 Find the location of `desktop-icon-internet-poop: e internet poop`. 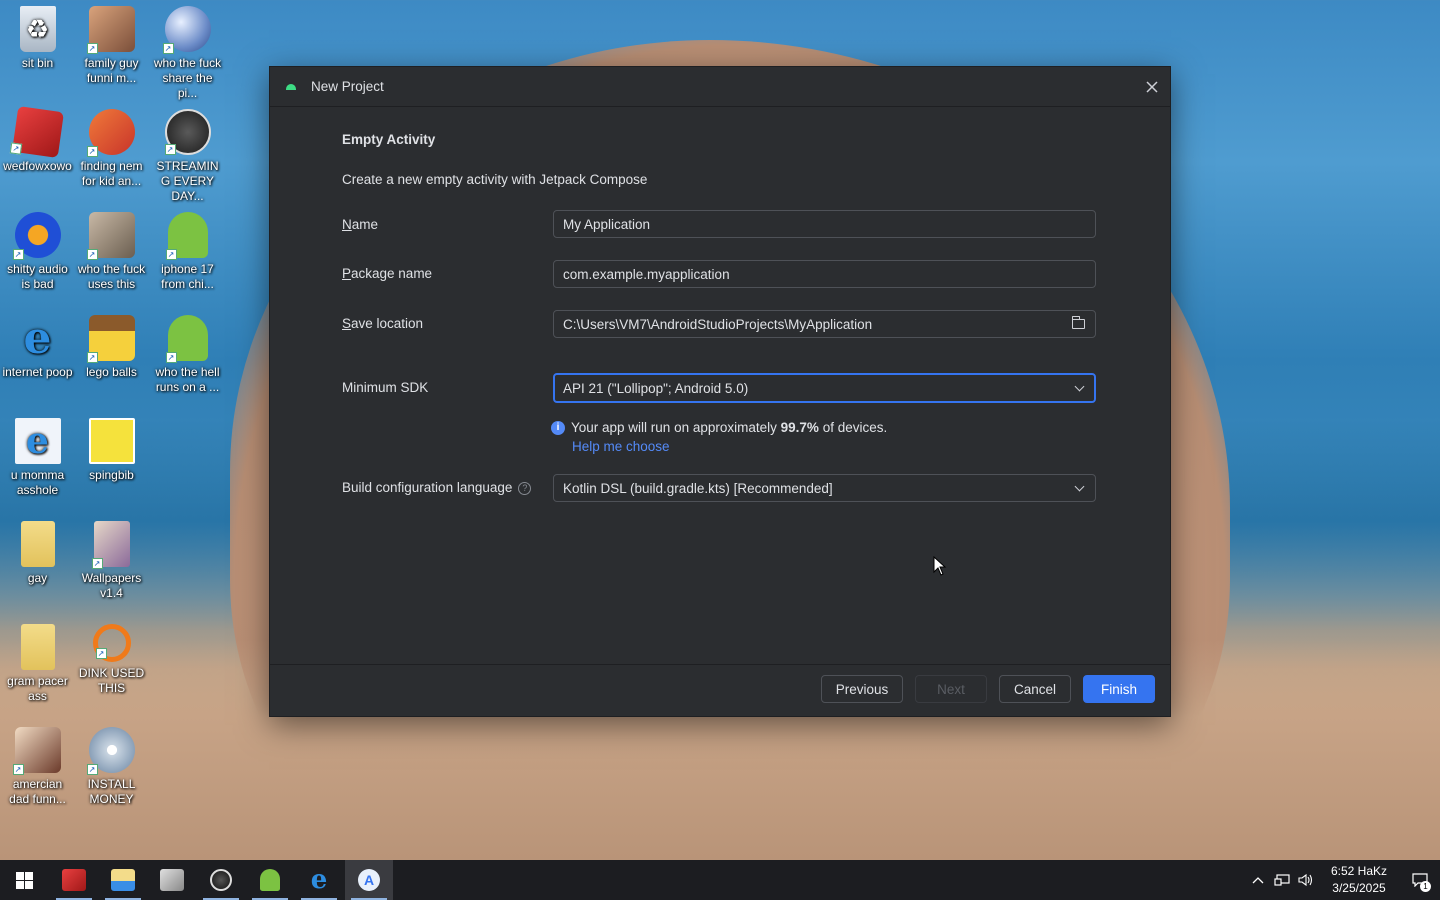

desktop-icon-internet-poop: e internet poop is located at coordinates (37, 344).